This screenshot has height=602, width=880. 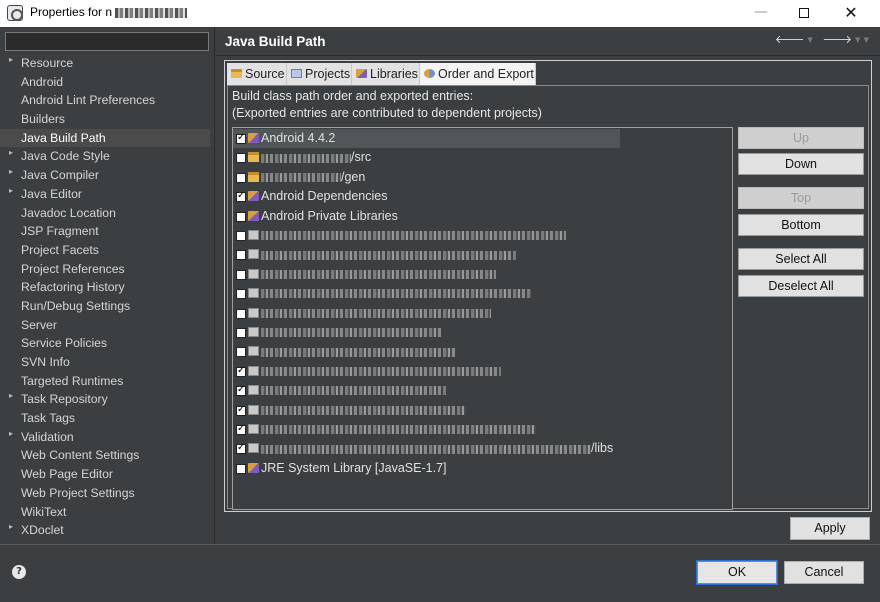 I want to click on back-arrow-icon: 🡐, so click(x=791, y=39).